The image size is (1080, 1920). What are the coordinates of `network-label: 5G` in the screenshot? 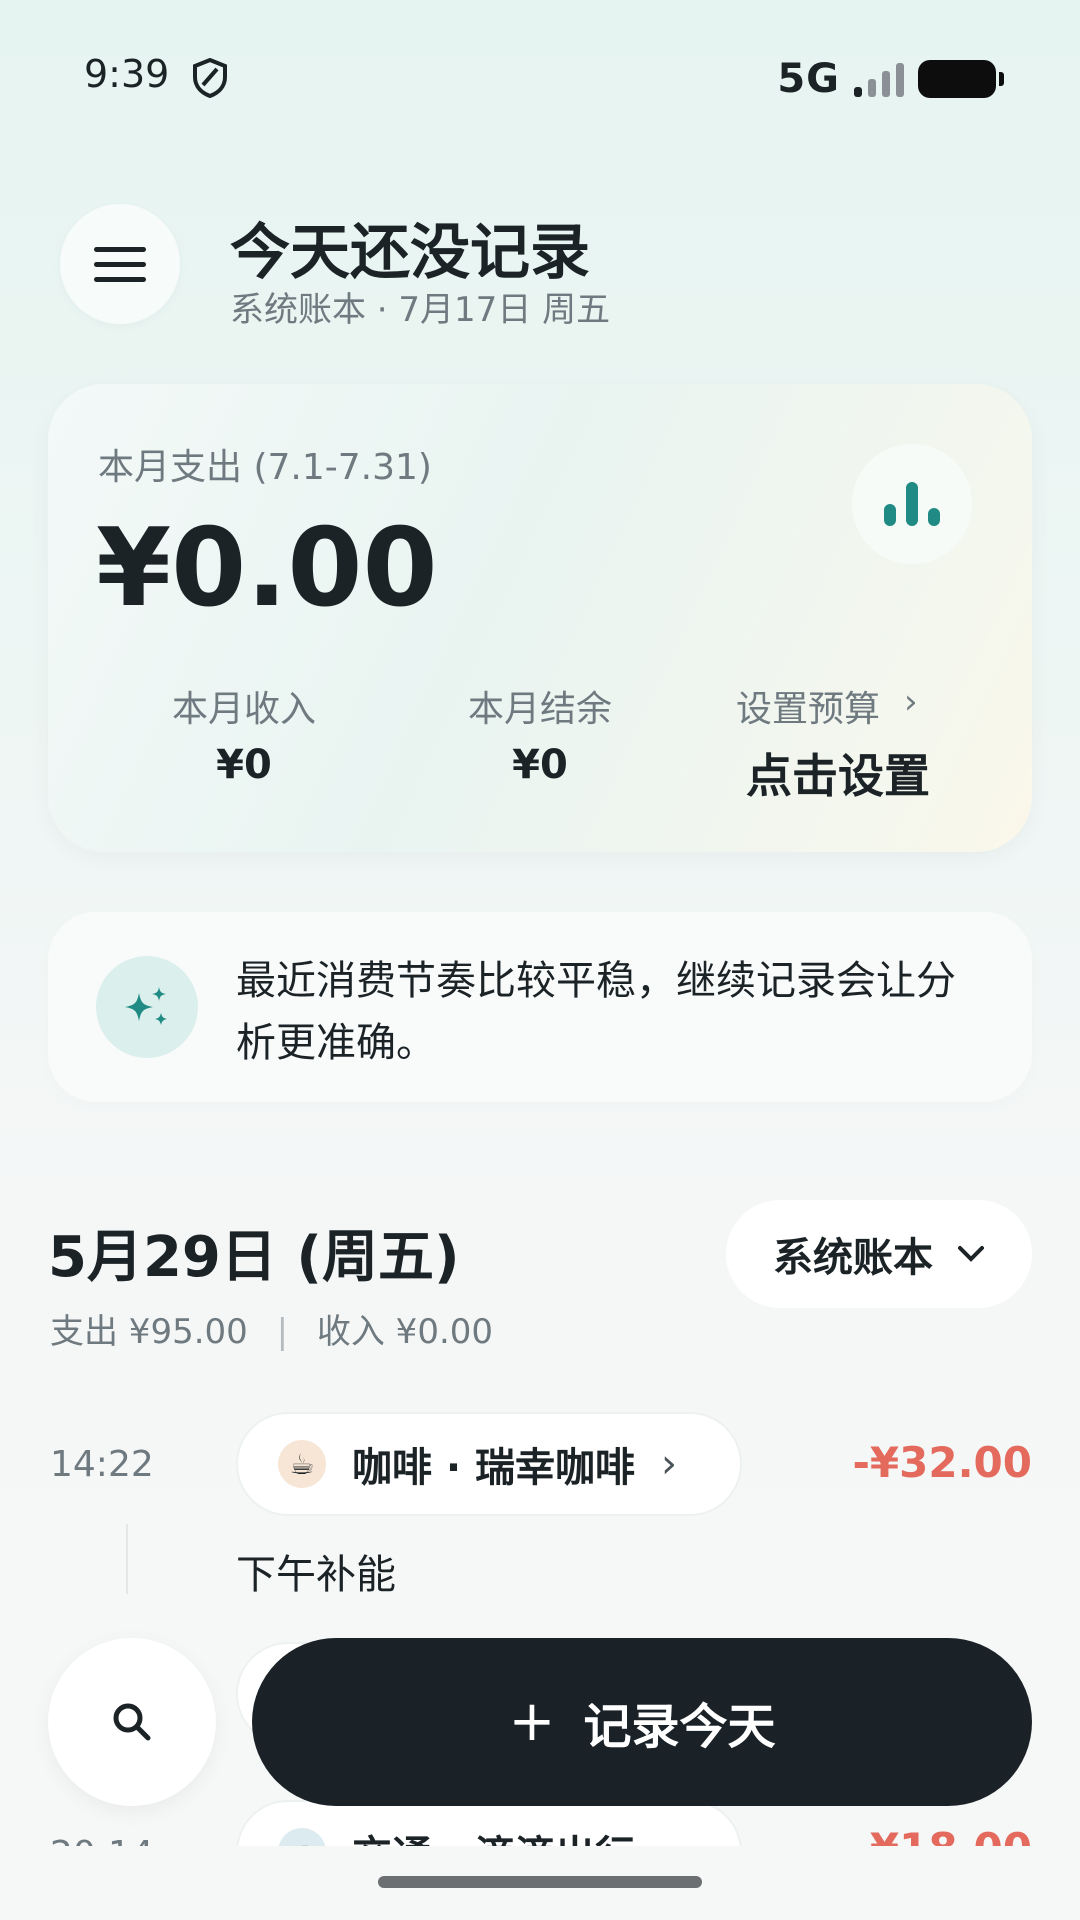 It's located at (808, 79).